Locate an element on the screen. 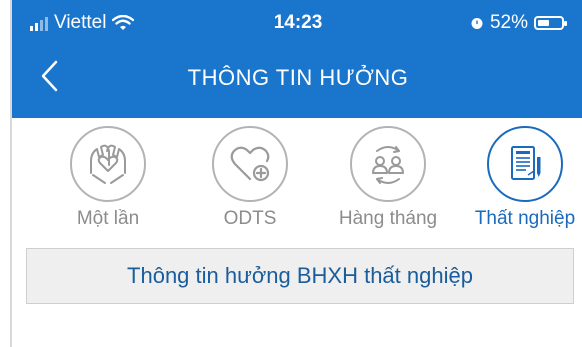  battery-icon is located at coordinates (550, 23).